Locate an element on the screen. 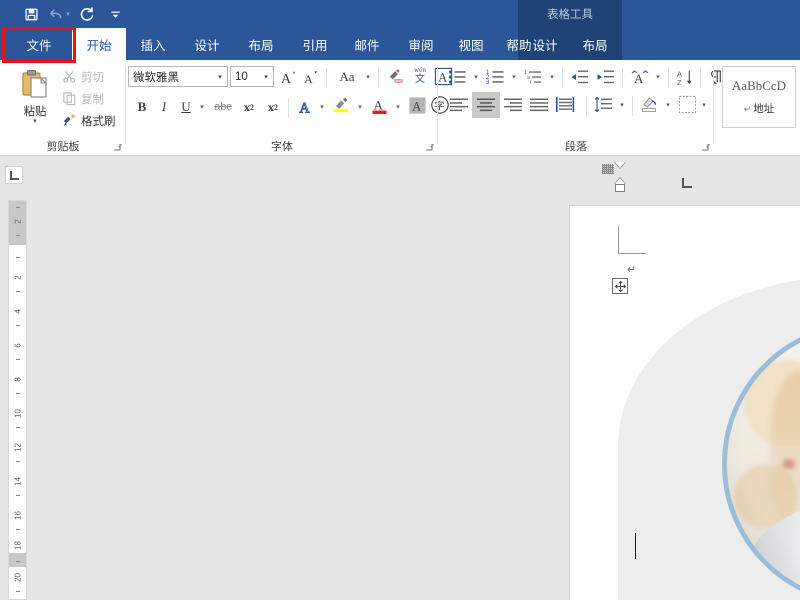 The width and height of the screenshot is (800, 600). numbered-list-icon: 1 2 3 is located at coordinates (496, 77).